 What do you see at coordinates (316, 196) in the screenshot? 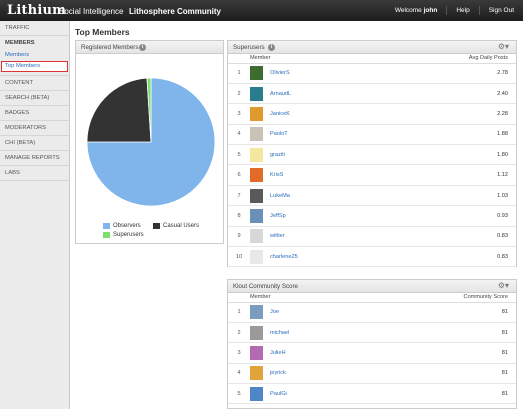
I see `member-name-link: LukeMa` at bounding box center [316, 196].